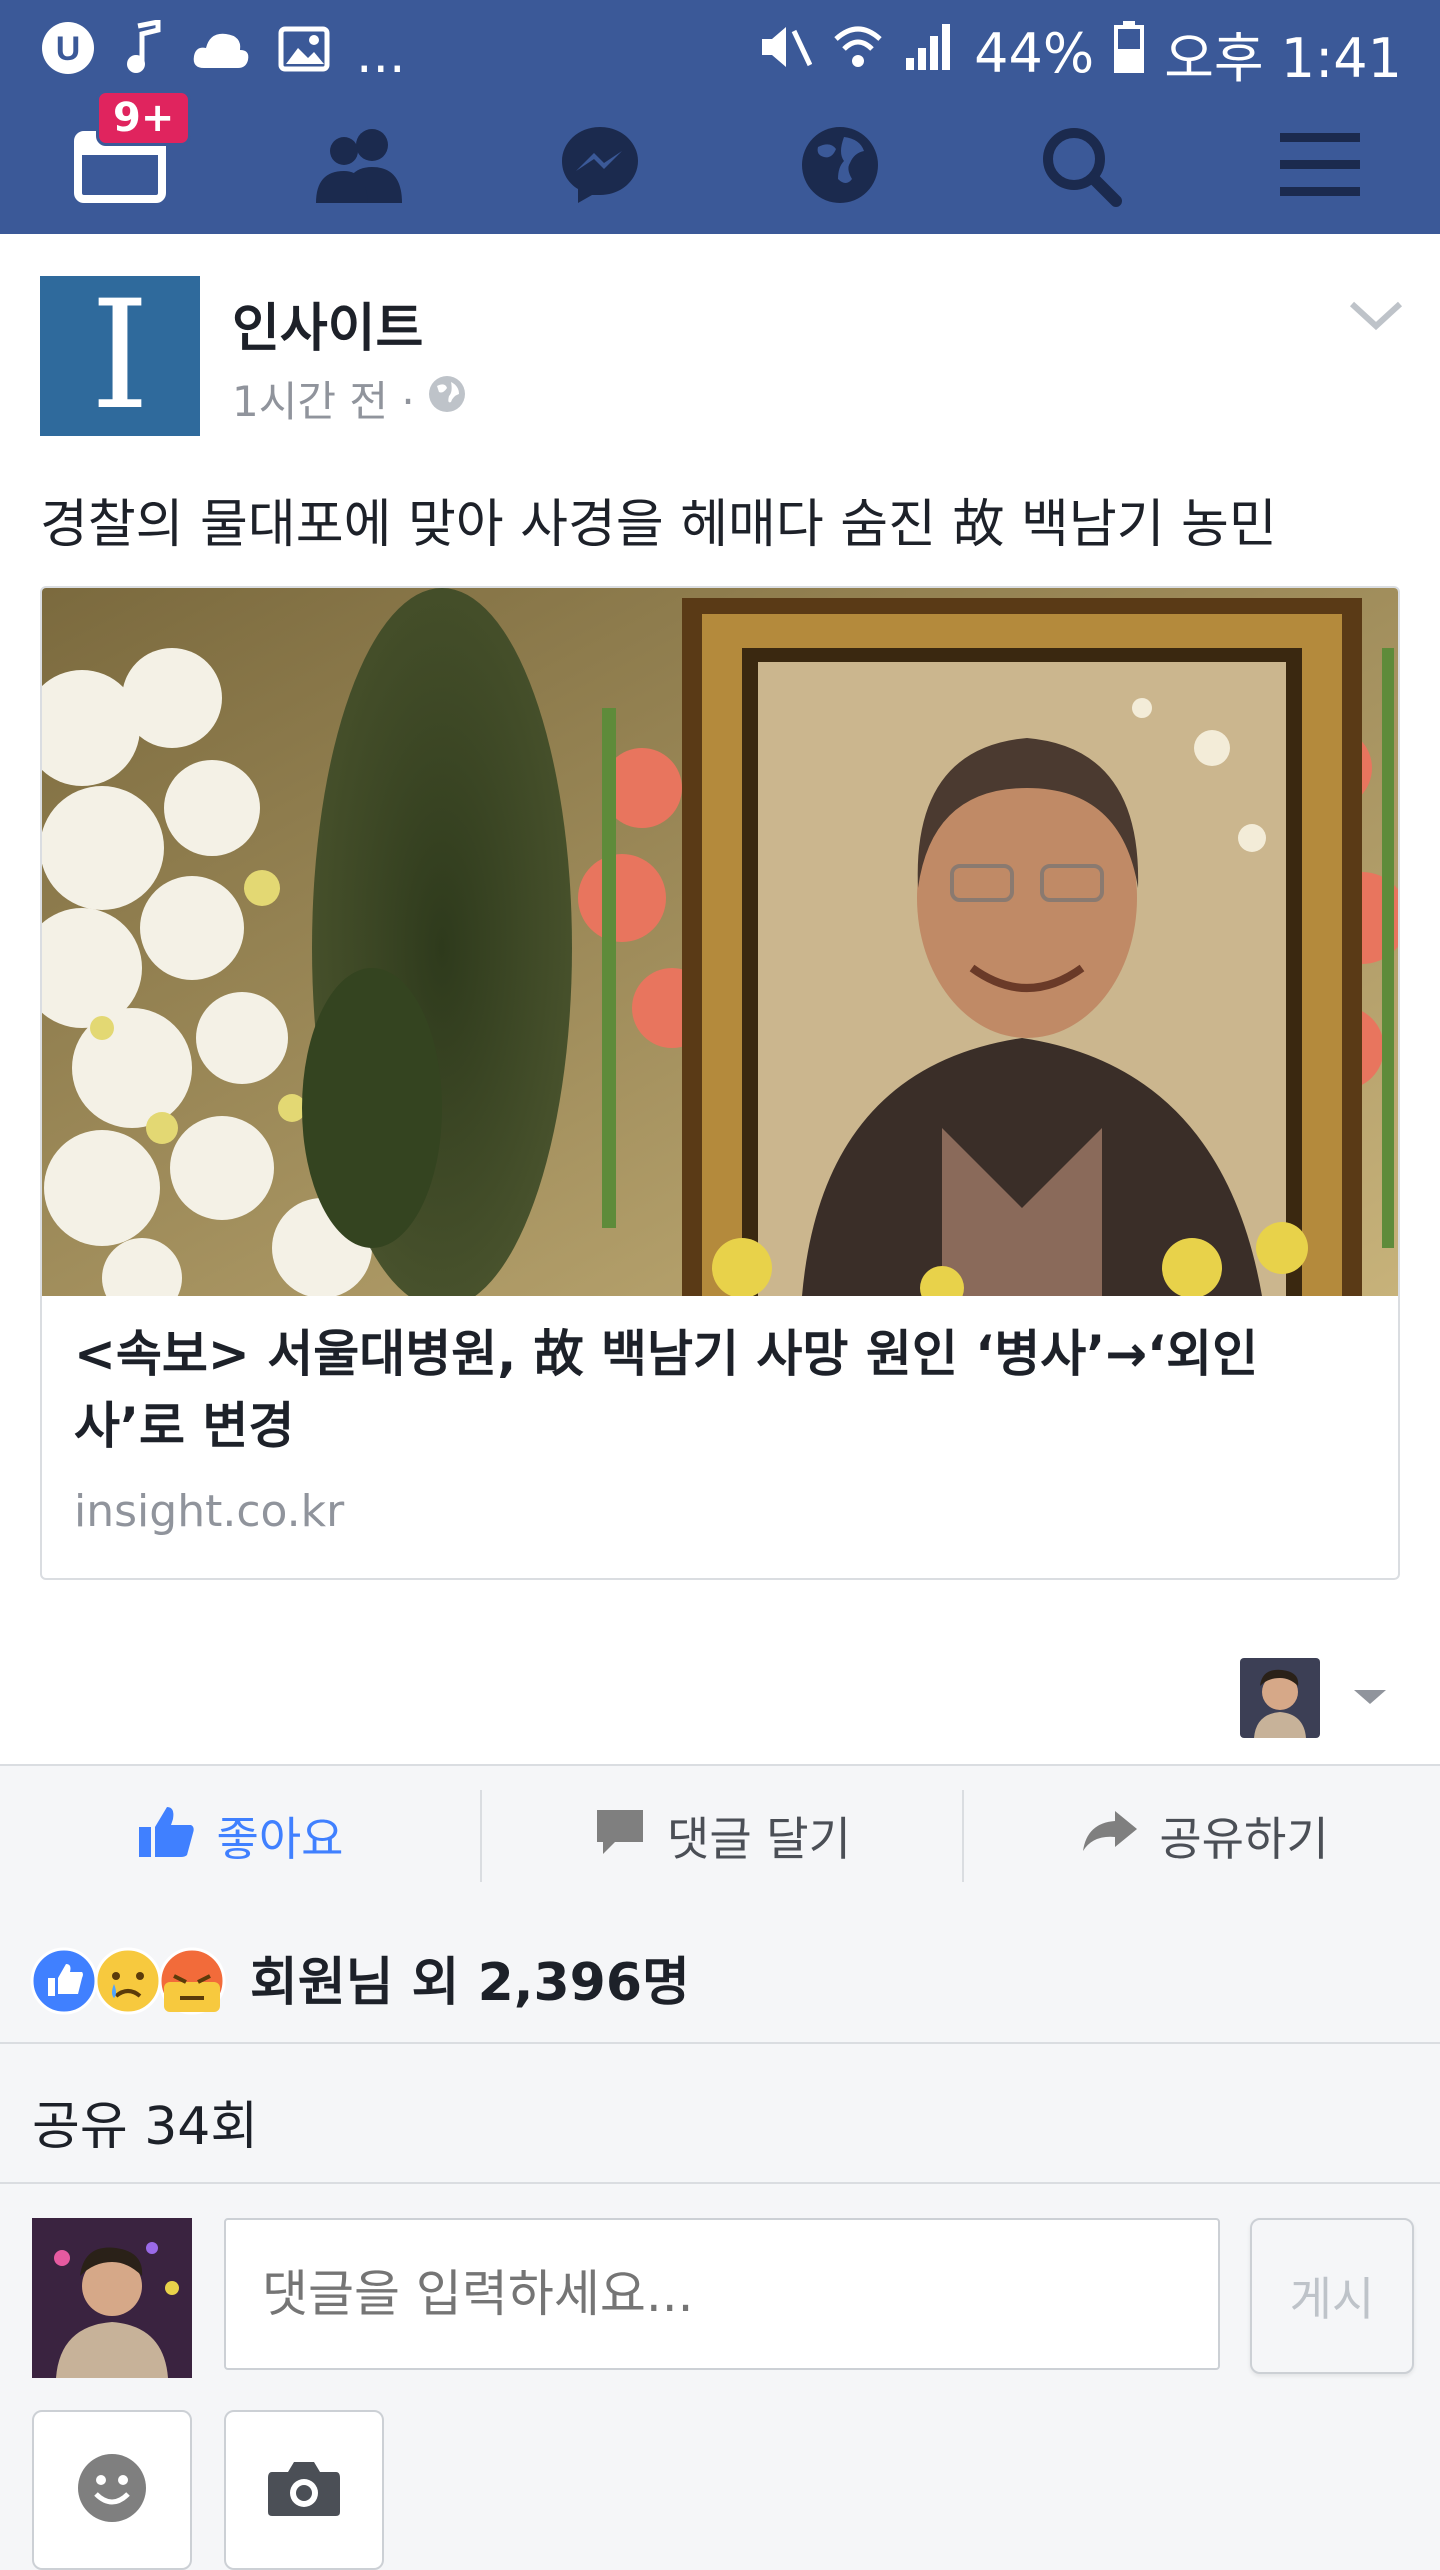 This screenshot has height=2570, width=1440. What do you see at coordinates (209, 1511) in the screenshot?
I see `link-domain: insight.co.kr` at bounding box center [209, 1511].